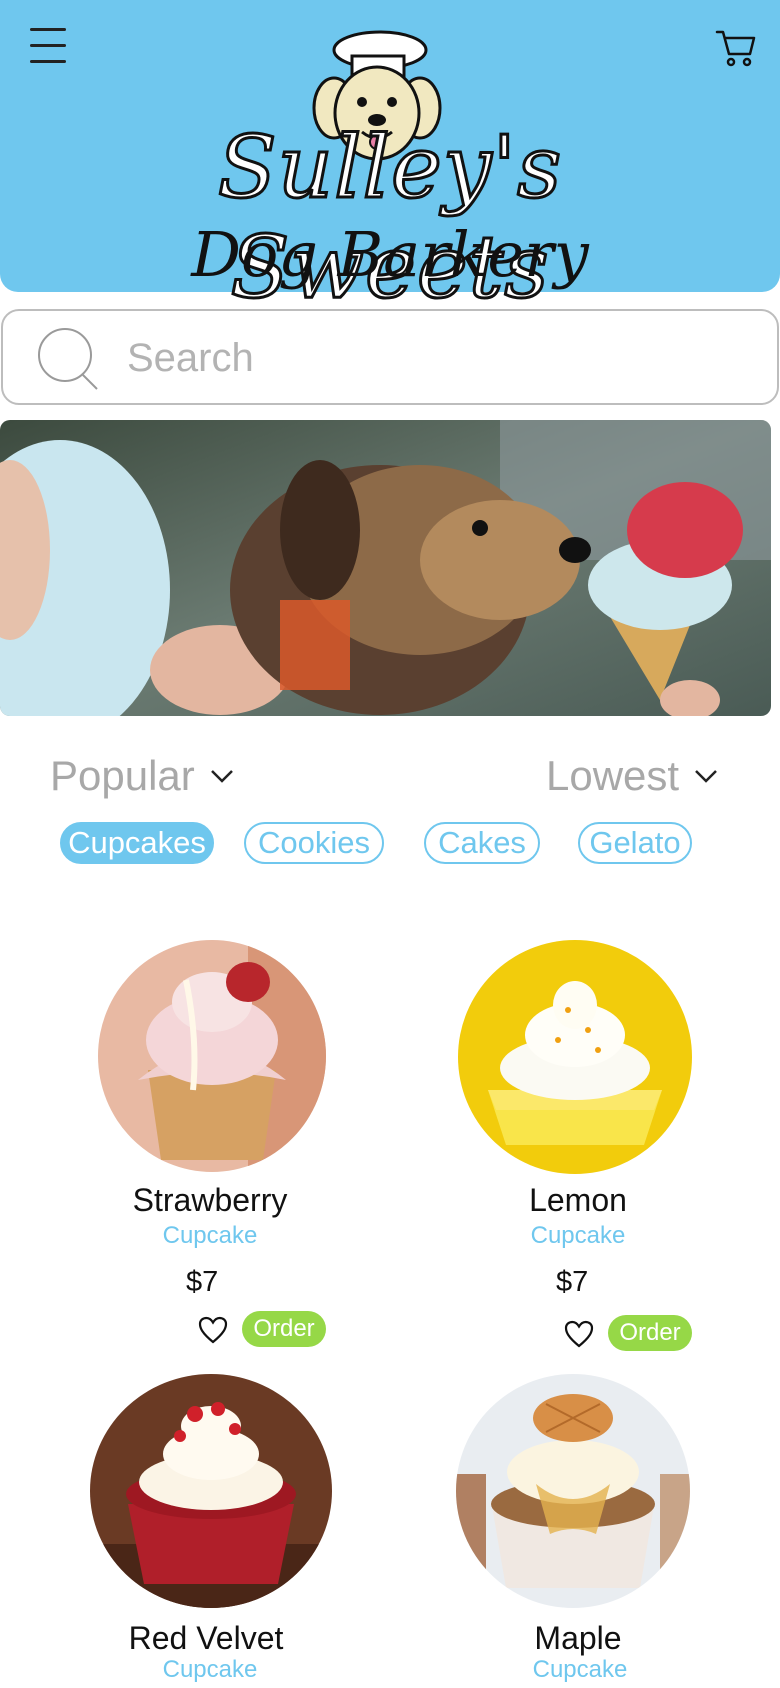  What do you see at coordinates (210, 1200) in the screenshot?
I see `product-name: Strawberry` at bounding box center [210, 1200].